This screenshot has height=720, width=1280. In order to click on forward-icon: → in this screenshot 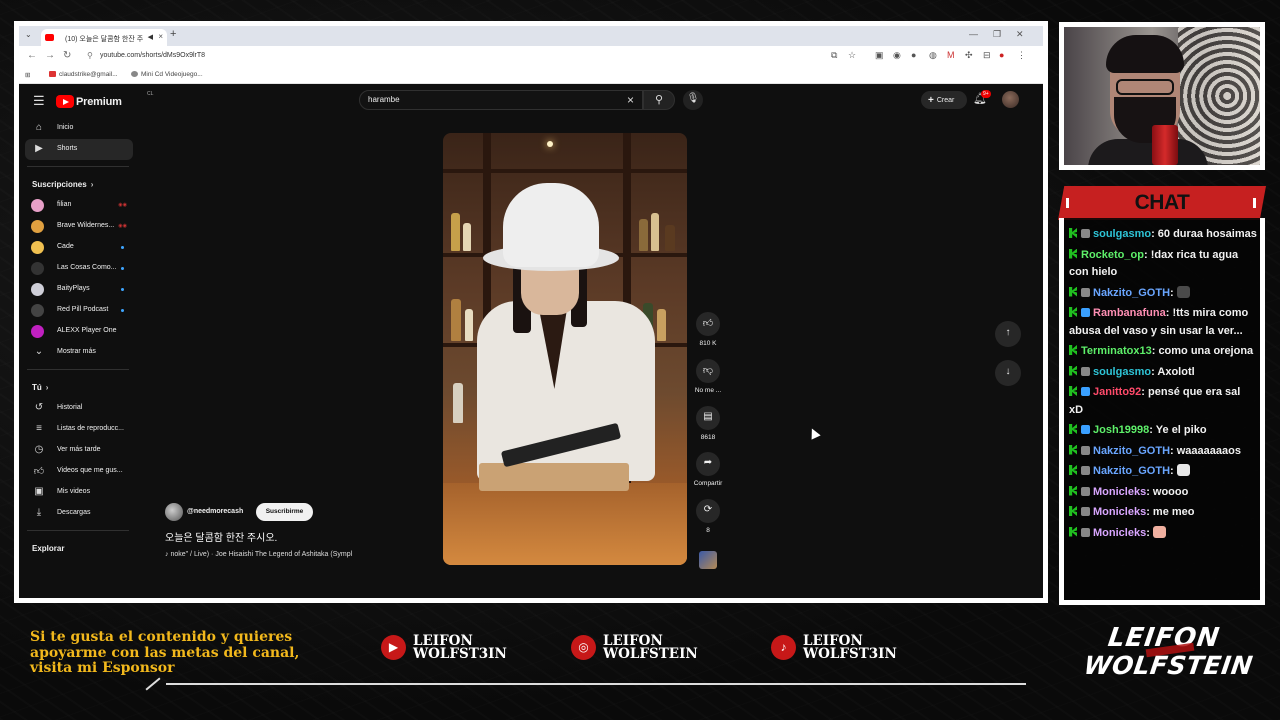, I will do `click(50, 55)`.